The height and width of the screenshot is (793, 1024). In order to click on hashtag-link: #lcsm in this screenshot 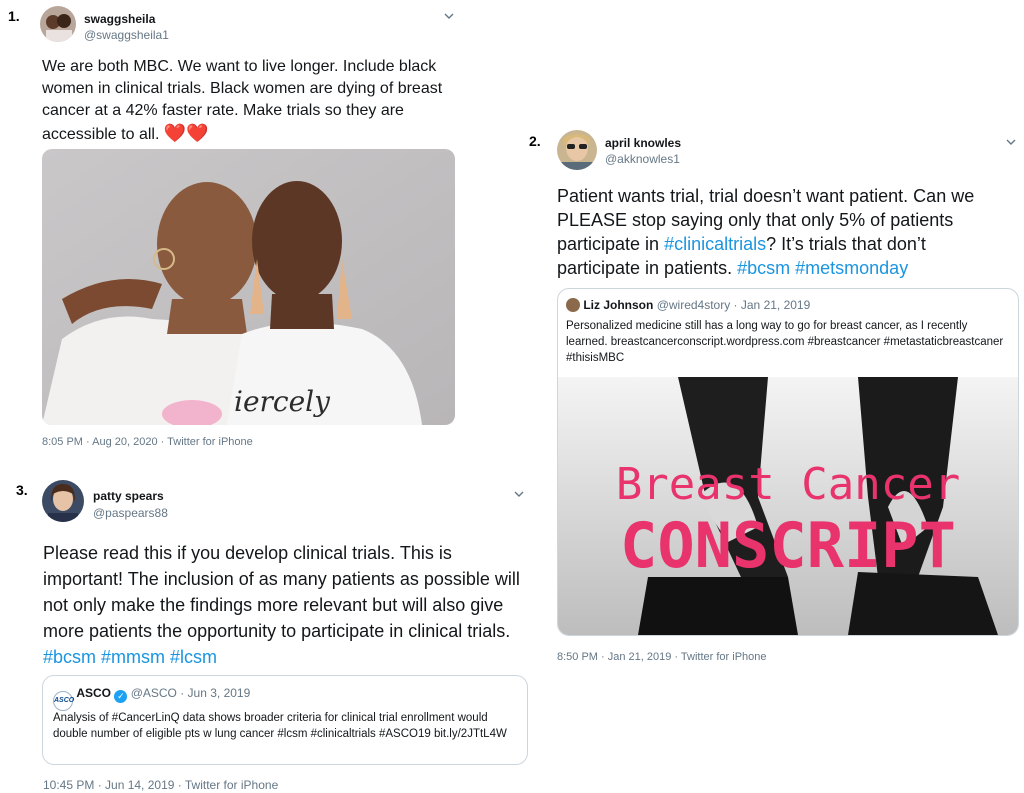, I will do `click(193, 657)`.